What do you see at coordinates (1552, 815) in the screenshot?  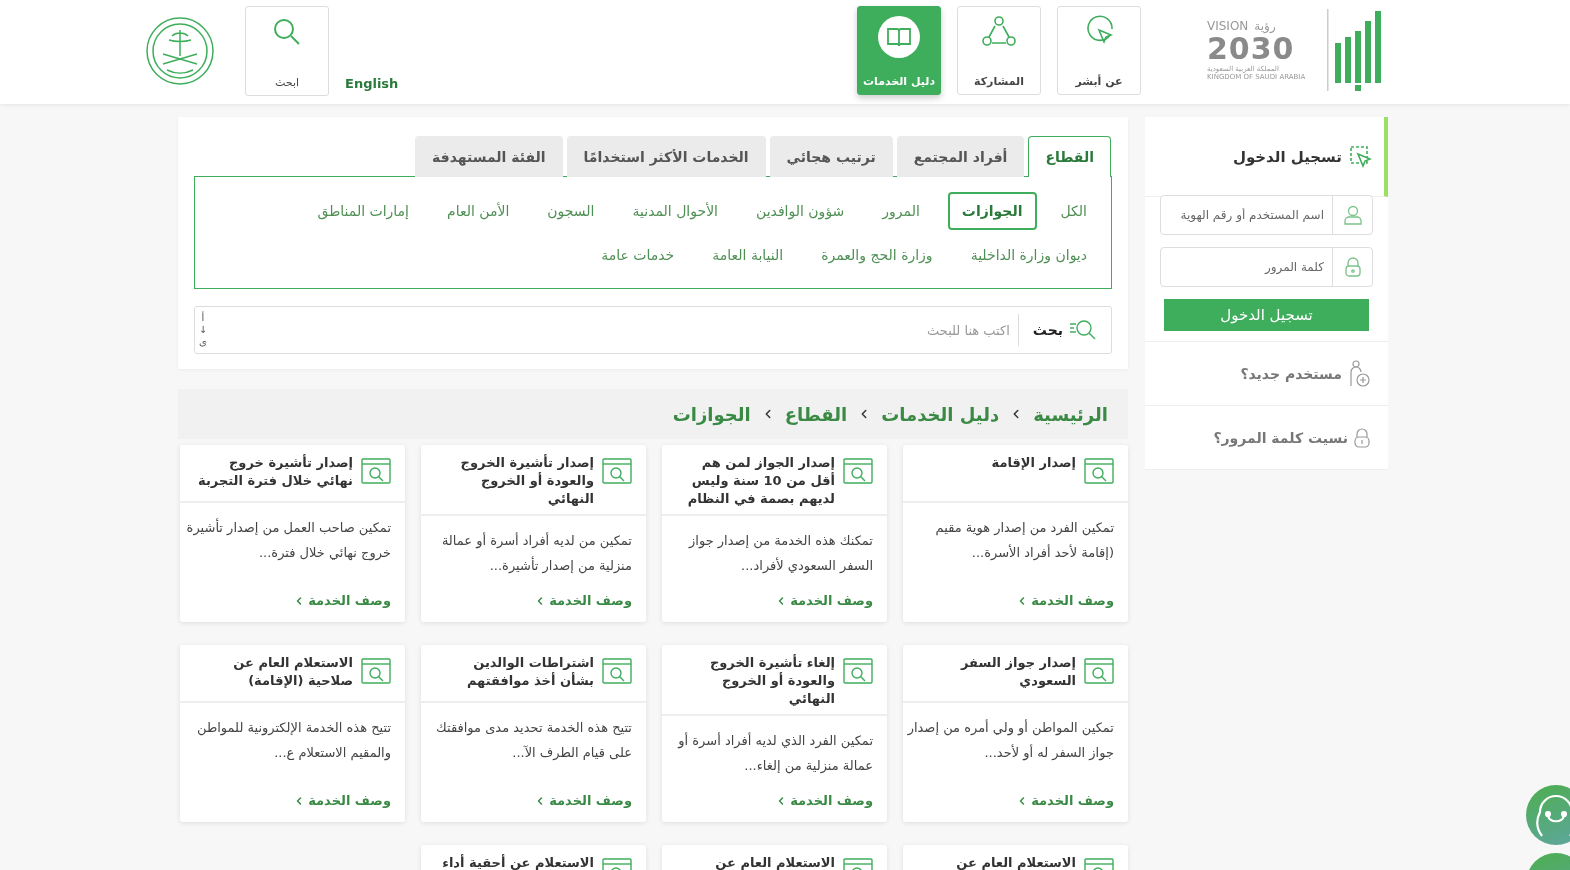 I see `robot-face-icon` at bounding box center [1552, 815].